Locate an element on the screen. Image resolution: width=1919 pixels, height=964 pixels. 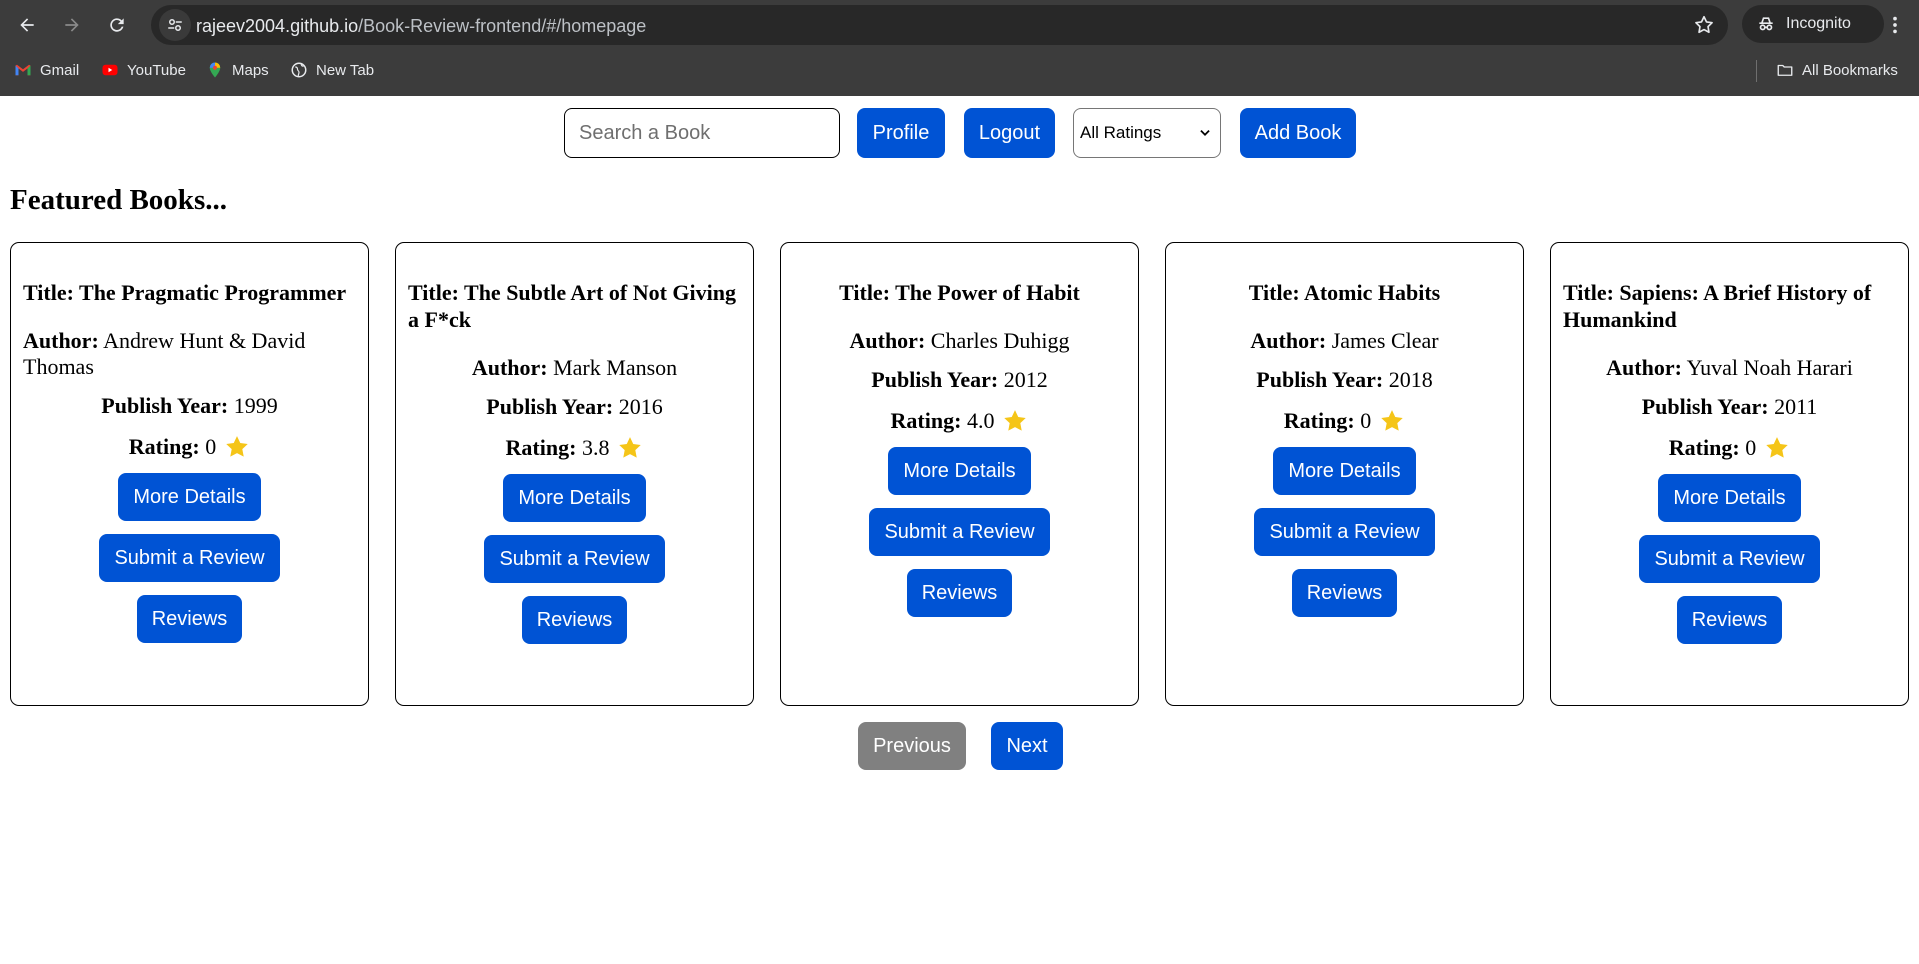
bookmark-gmail: Gmail is located at coordinates (46, 70).